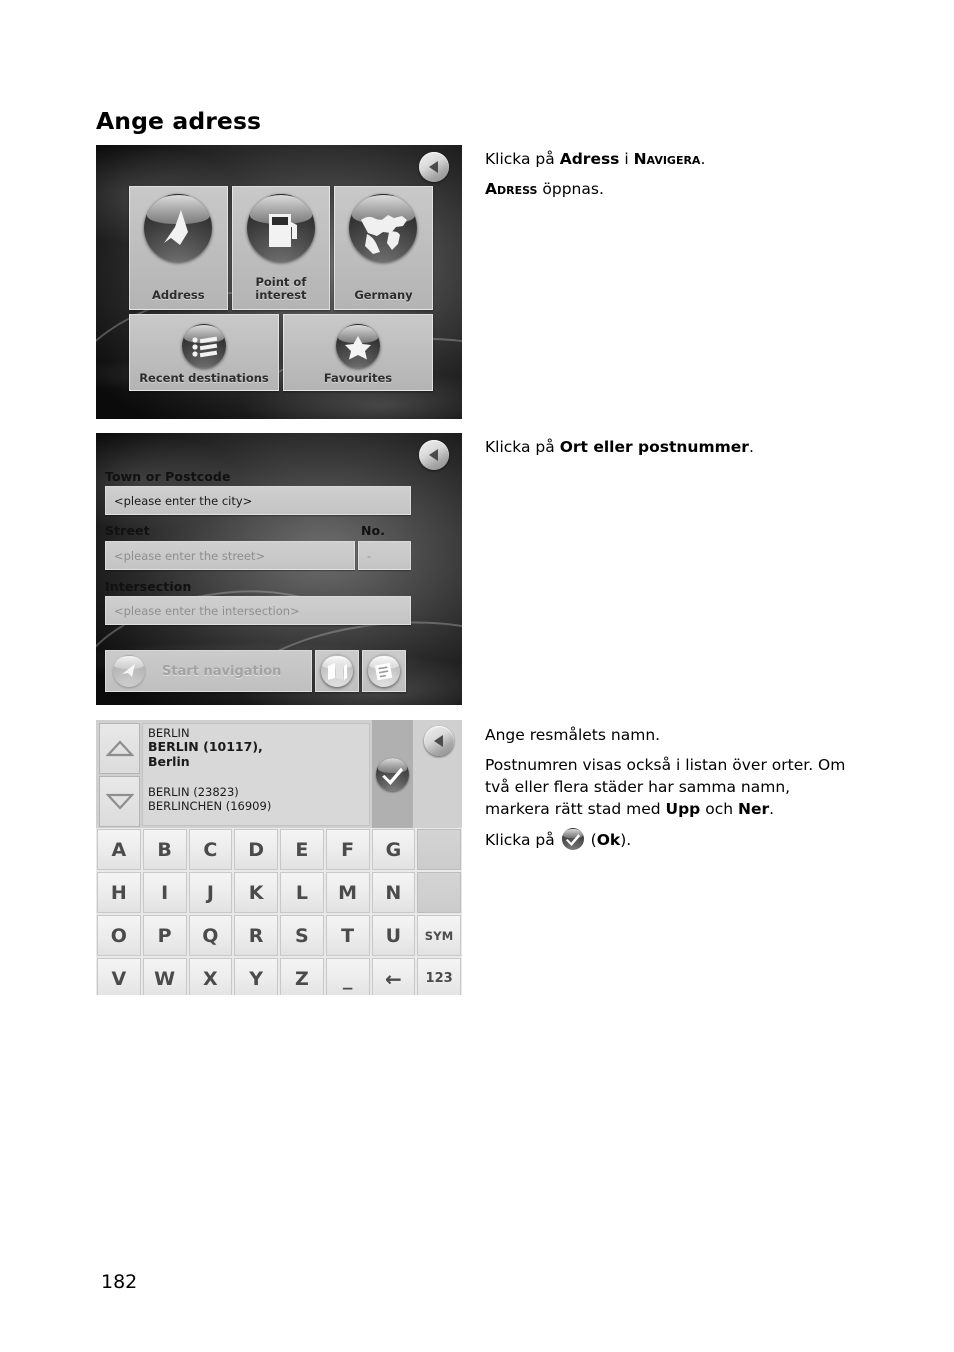  Describe the element at coordinates (279, 976) in the screenshot. I see `keyboard-row: V W X Y Z _ ← 123` at that location.